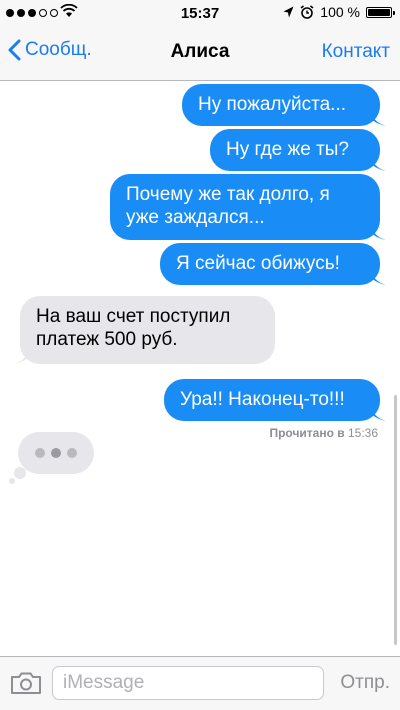 Image resolution: width=400 pixels, height=710 pixels. I want to click on send-button: Отпр., so click(365, 683).